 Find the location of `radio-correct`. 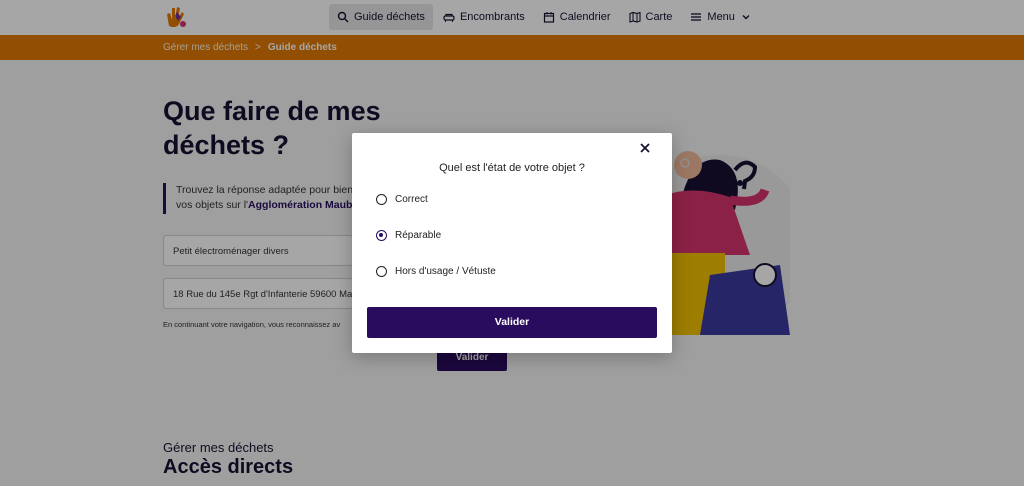

radio-correct is located at coordinates (381, 199).